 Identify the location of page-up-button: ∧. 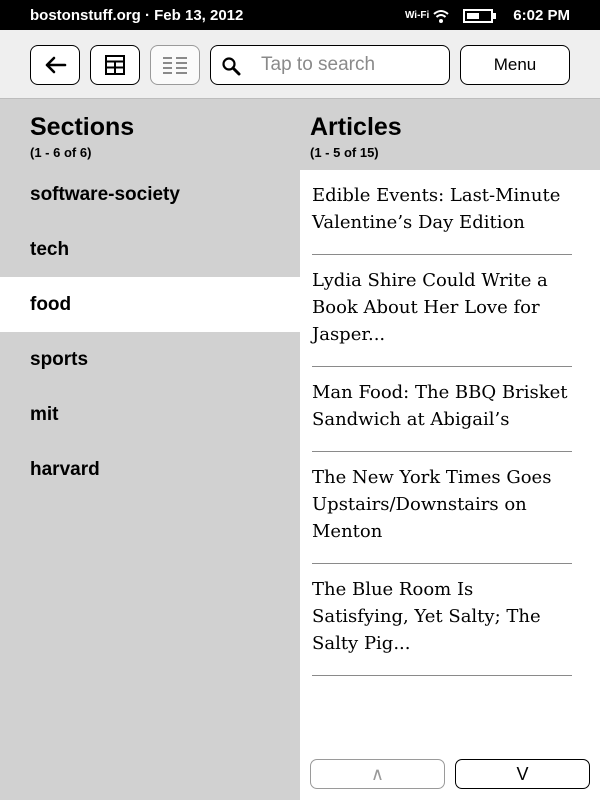
(377, 774).